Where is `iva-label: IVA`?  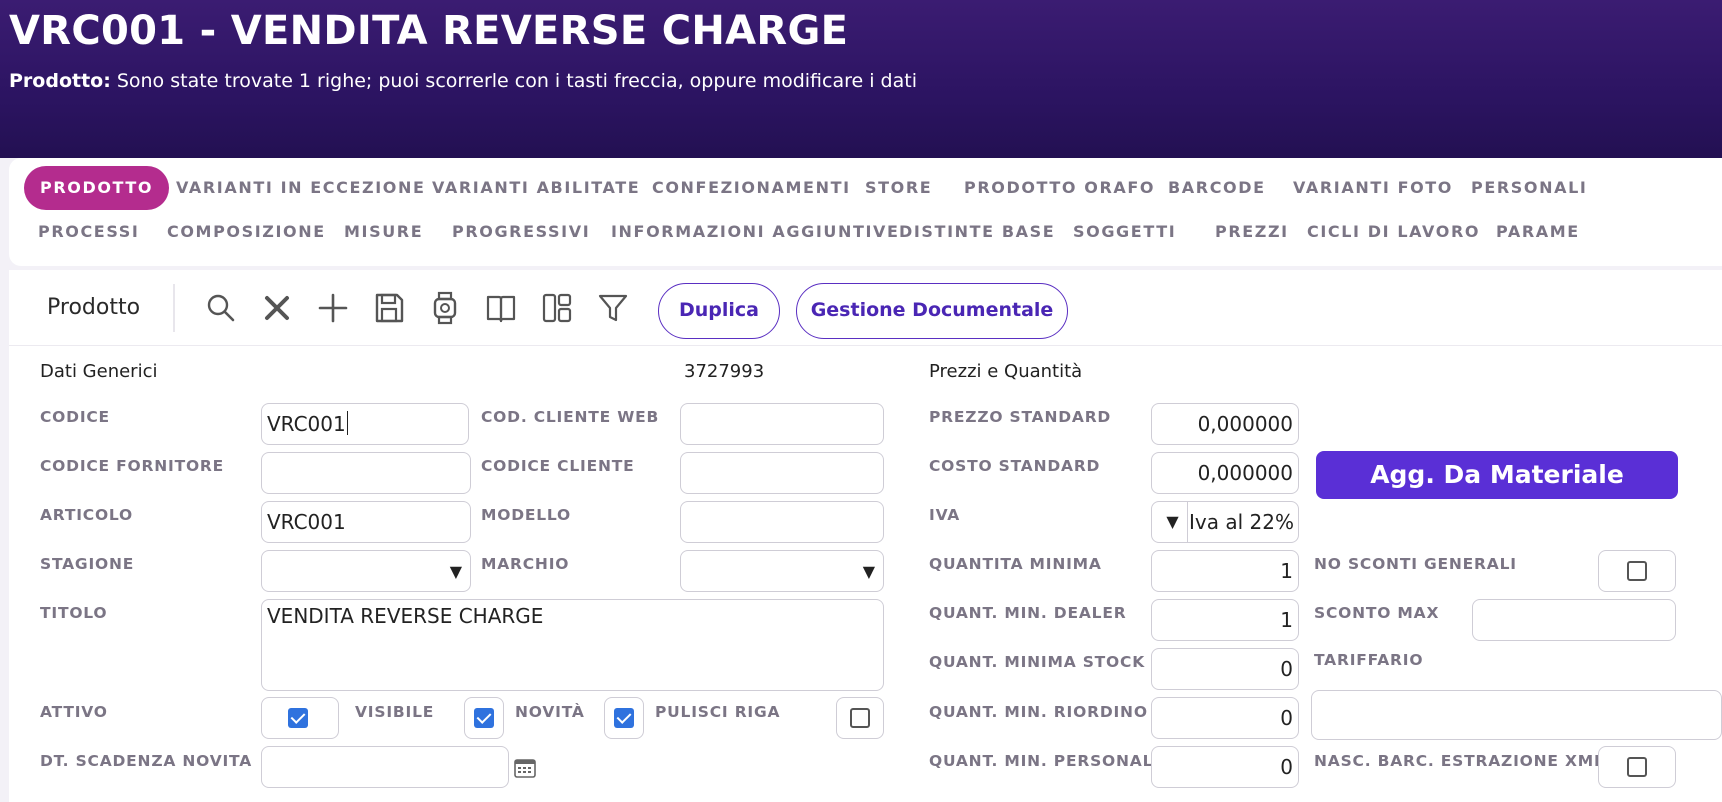
iva-label: IVA is located at coordinates (945, 515).